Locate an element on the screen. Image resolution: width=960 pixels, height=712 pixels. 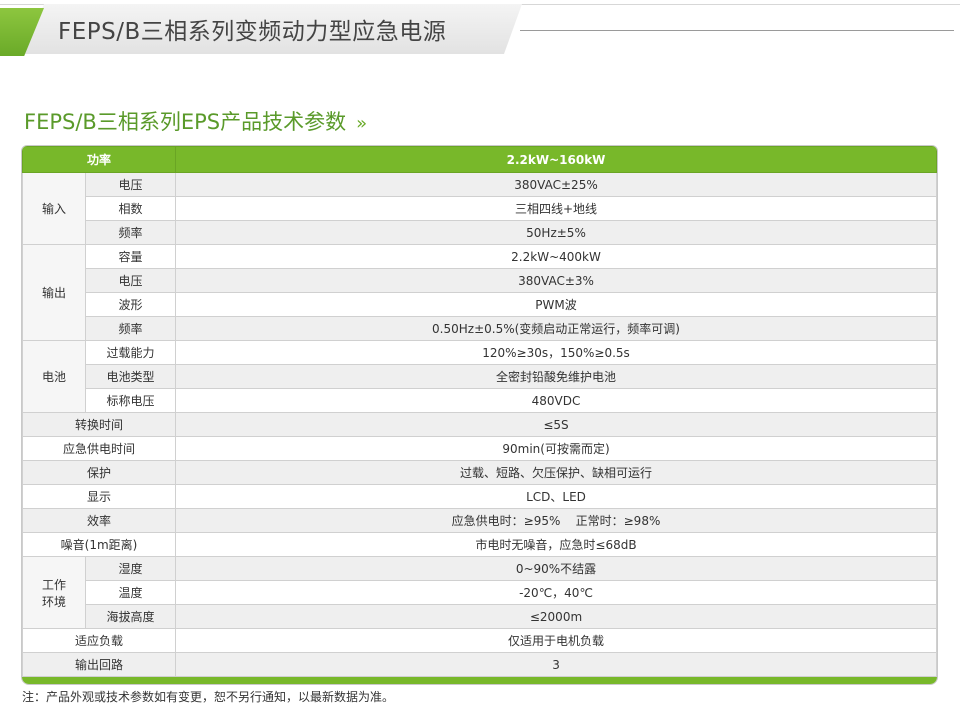
table-row: 标称电压 480VDC is located at coordinates (480, 400).